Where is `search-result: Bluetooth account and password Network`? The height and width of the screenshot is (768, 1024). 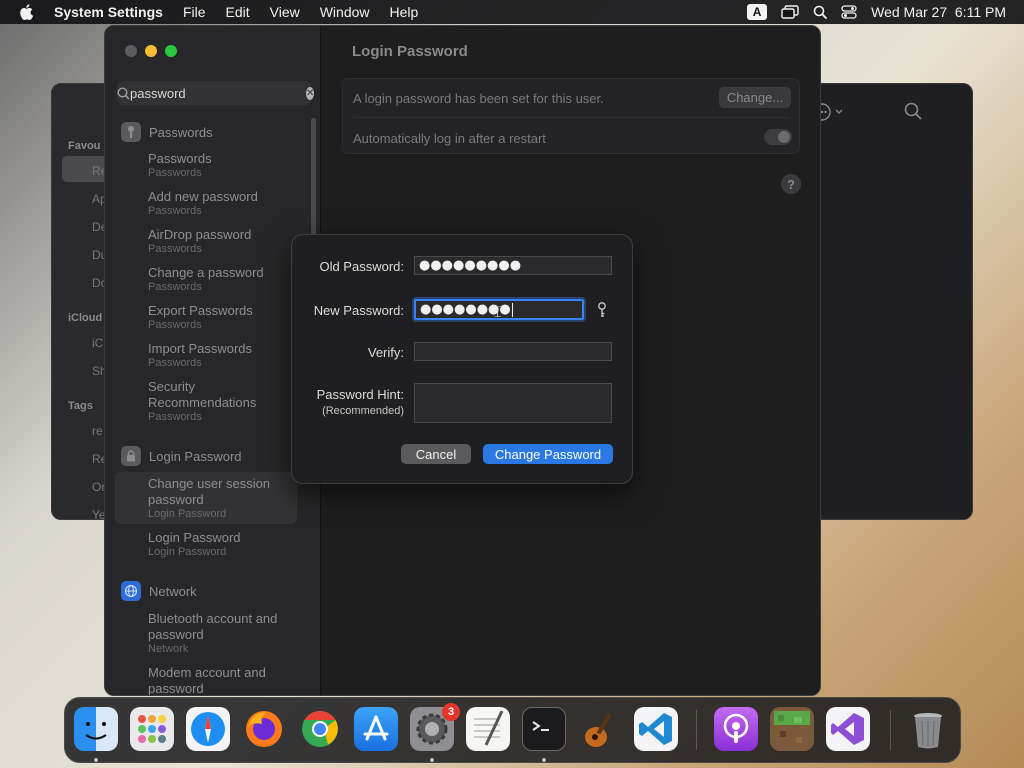 search-result: Bluetooth account and password Network is located at coordinates (223, 633).